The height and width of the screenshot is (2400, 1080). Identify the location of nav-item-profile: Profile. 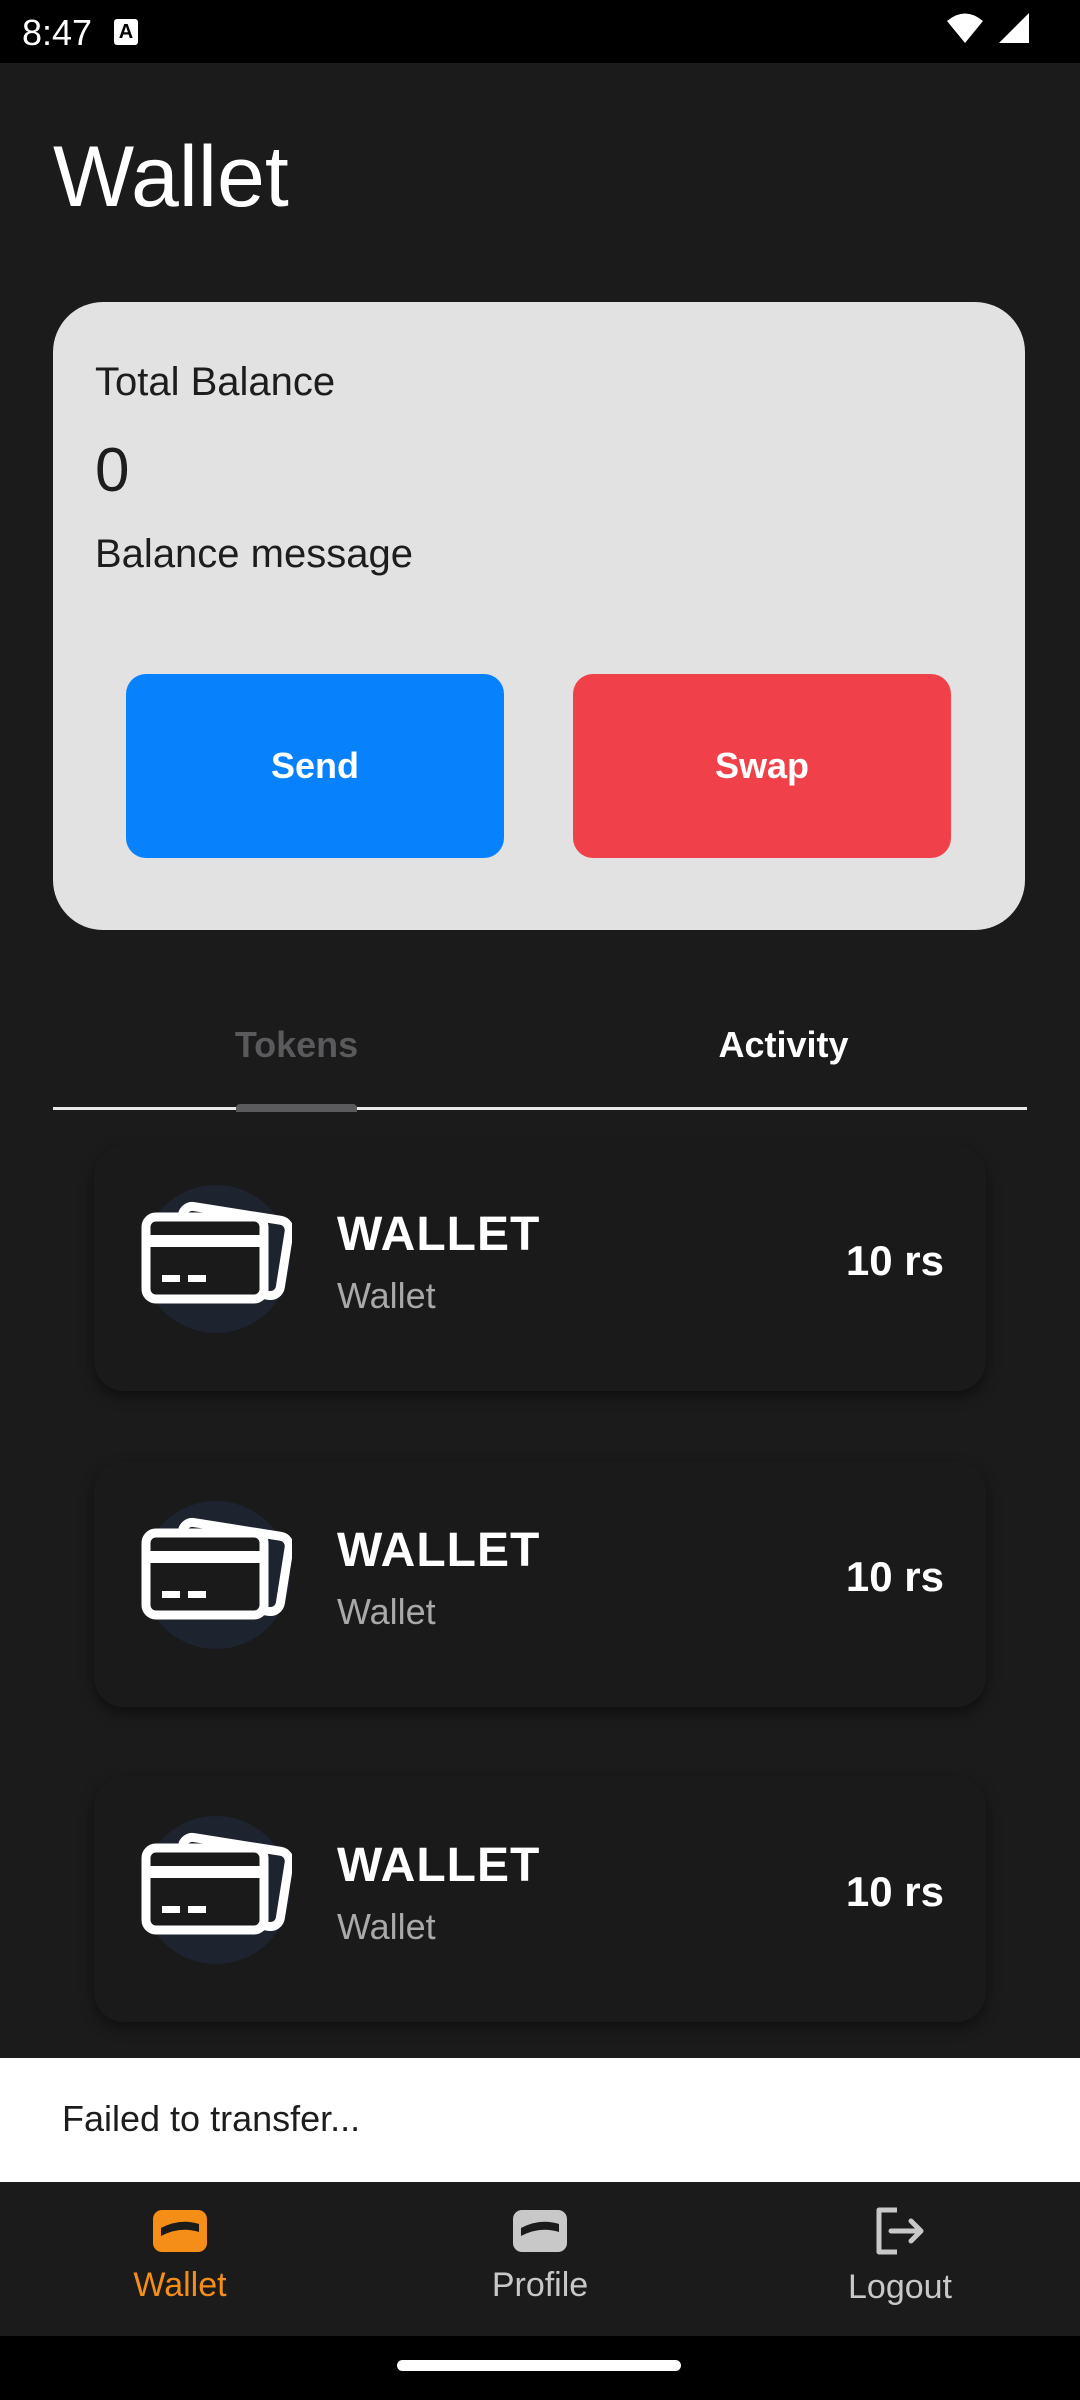
(540, 2255).